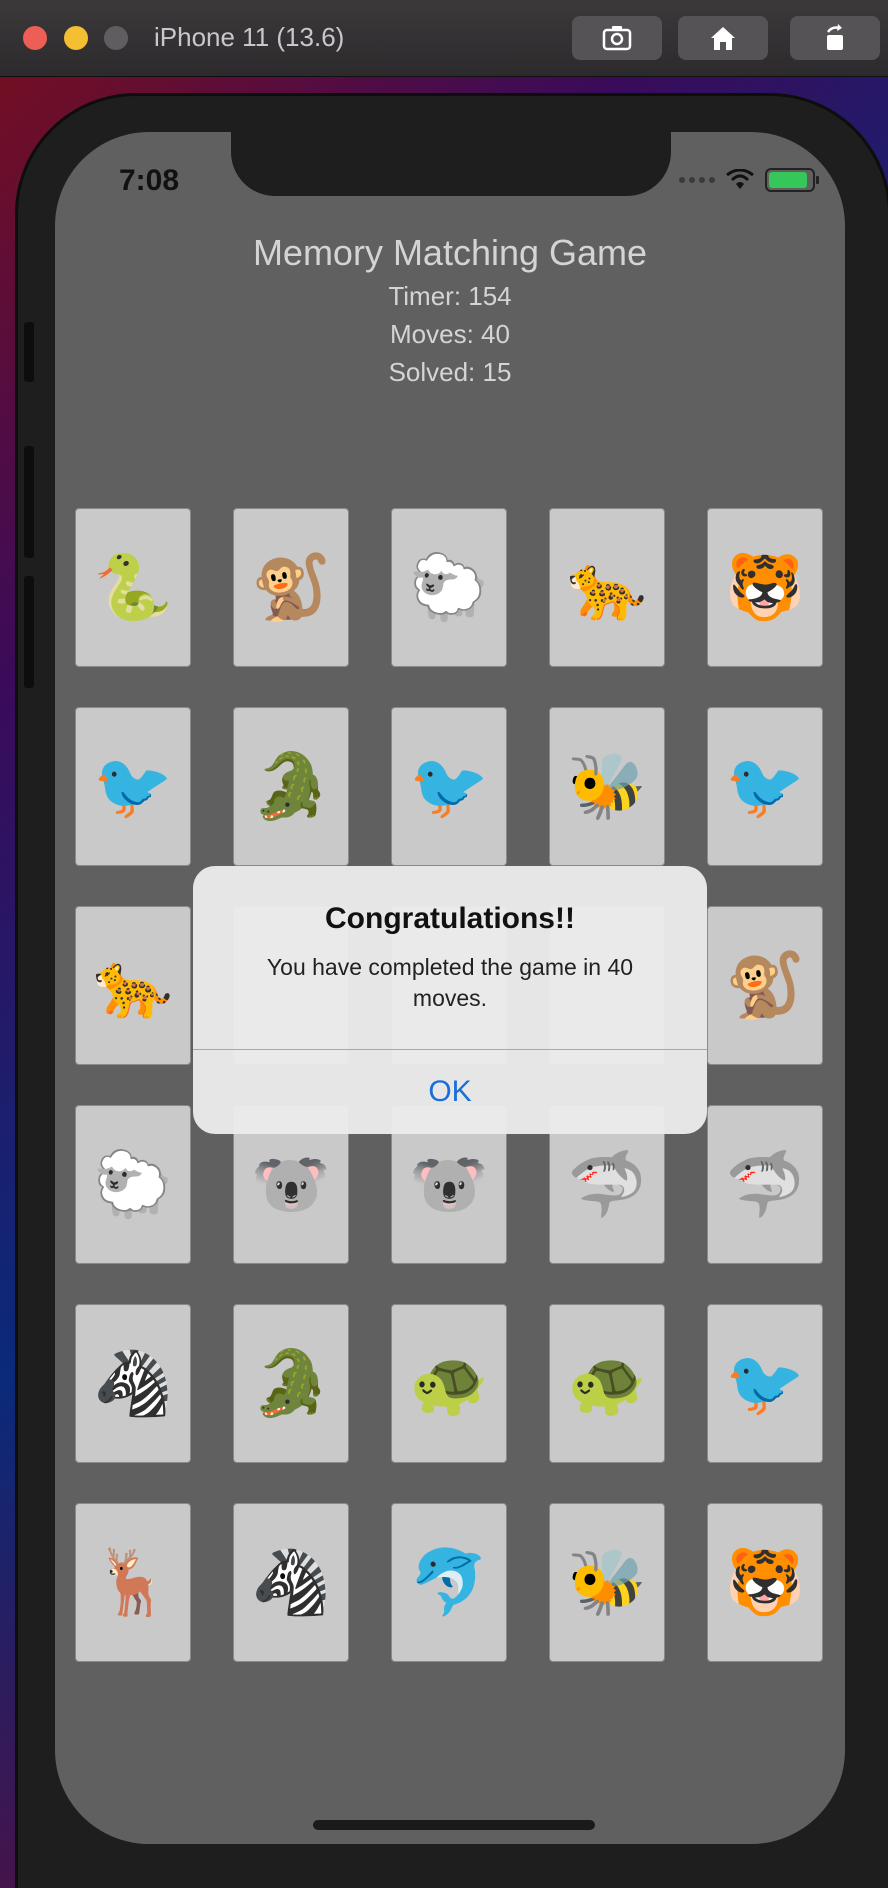  Describe the element at coordinates (249, 37) in the screenshot. I see `window-title: iPhone 11 (13.6)` at that location.